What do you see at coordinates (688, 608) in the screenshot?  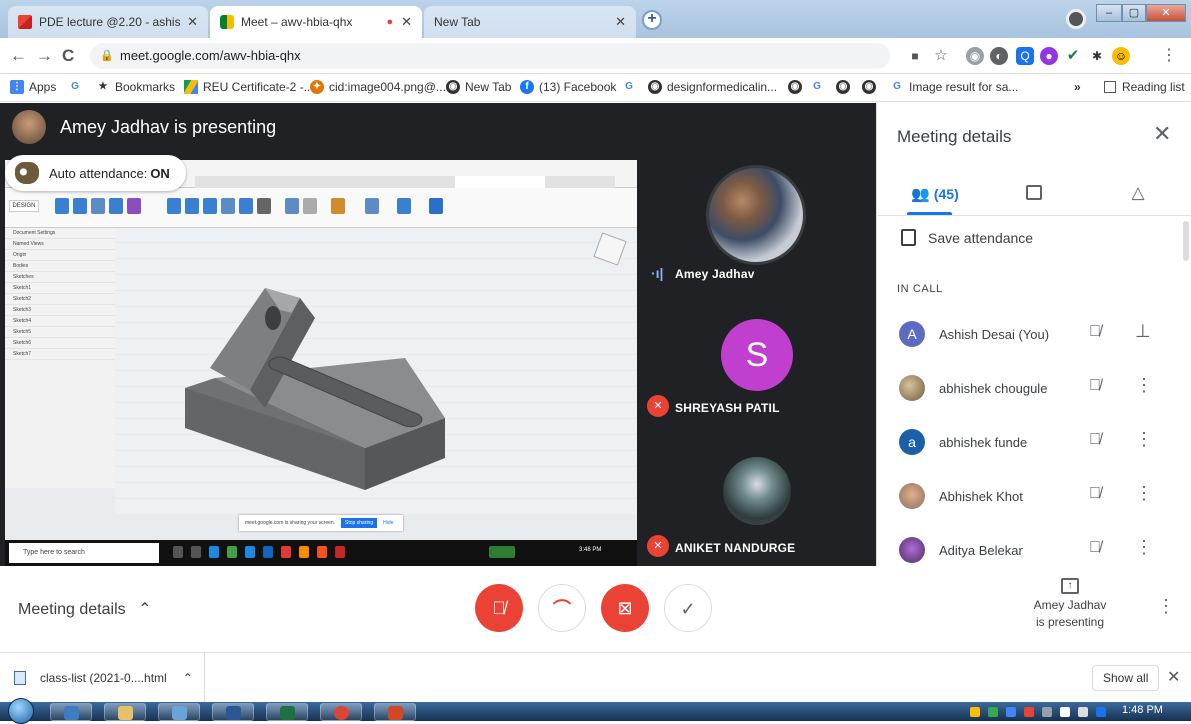 I see `attendance-check-button: ✓` at bounding box center [688, 608].